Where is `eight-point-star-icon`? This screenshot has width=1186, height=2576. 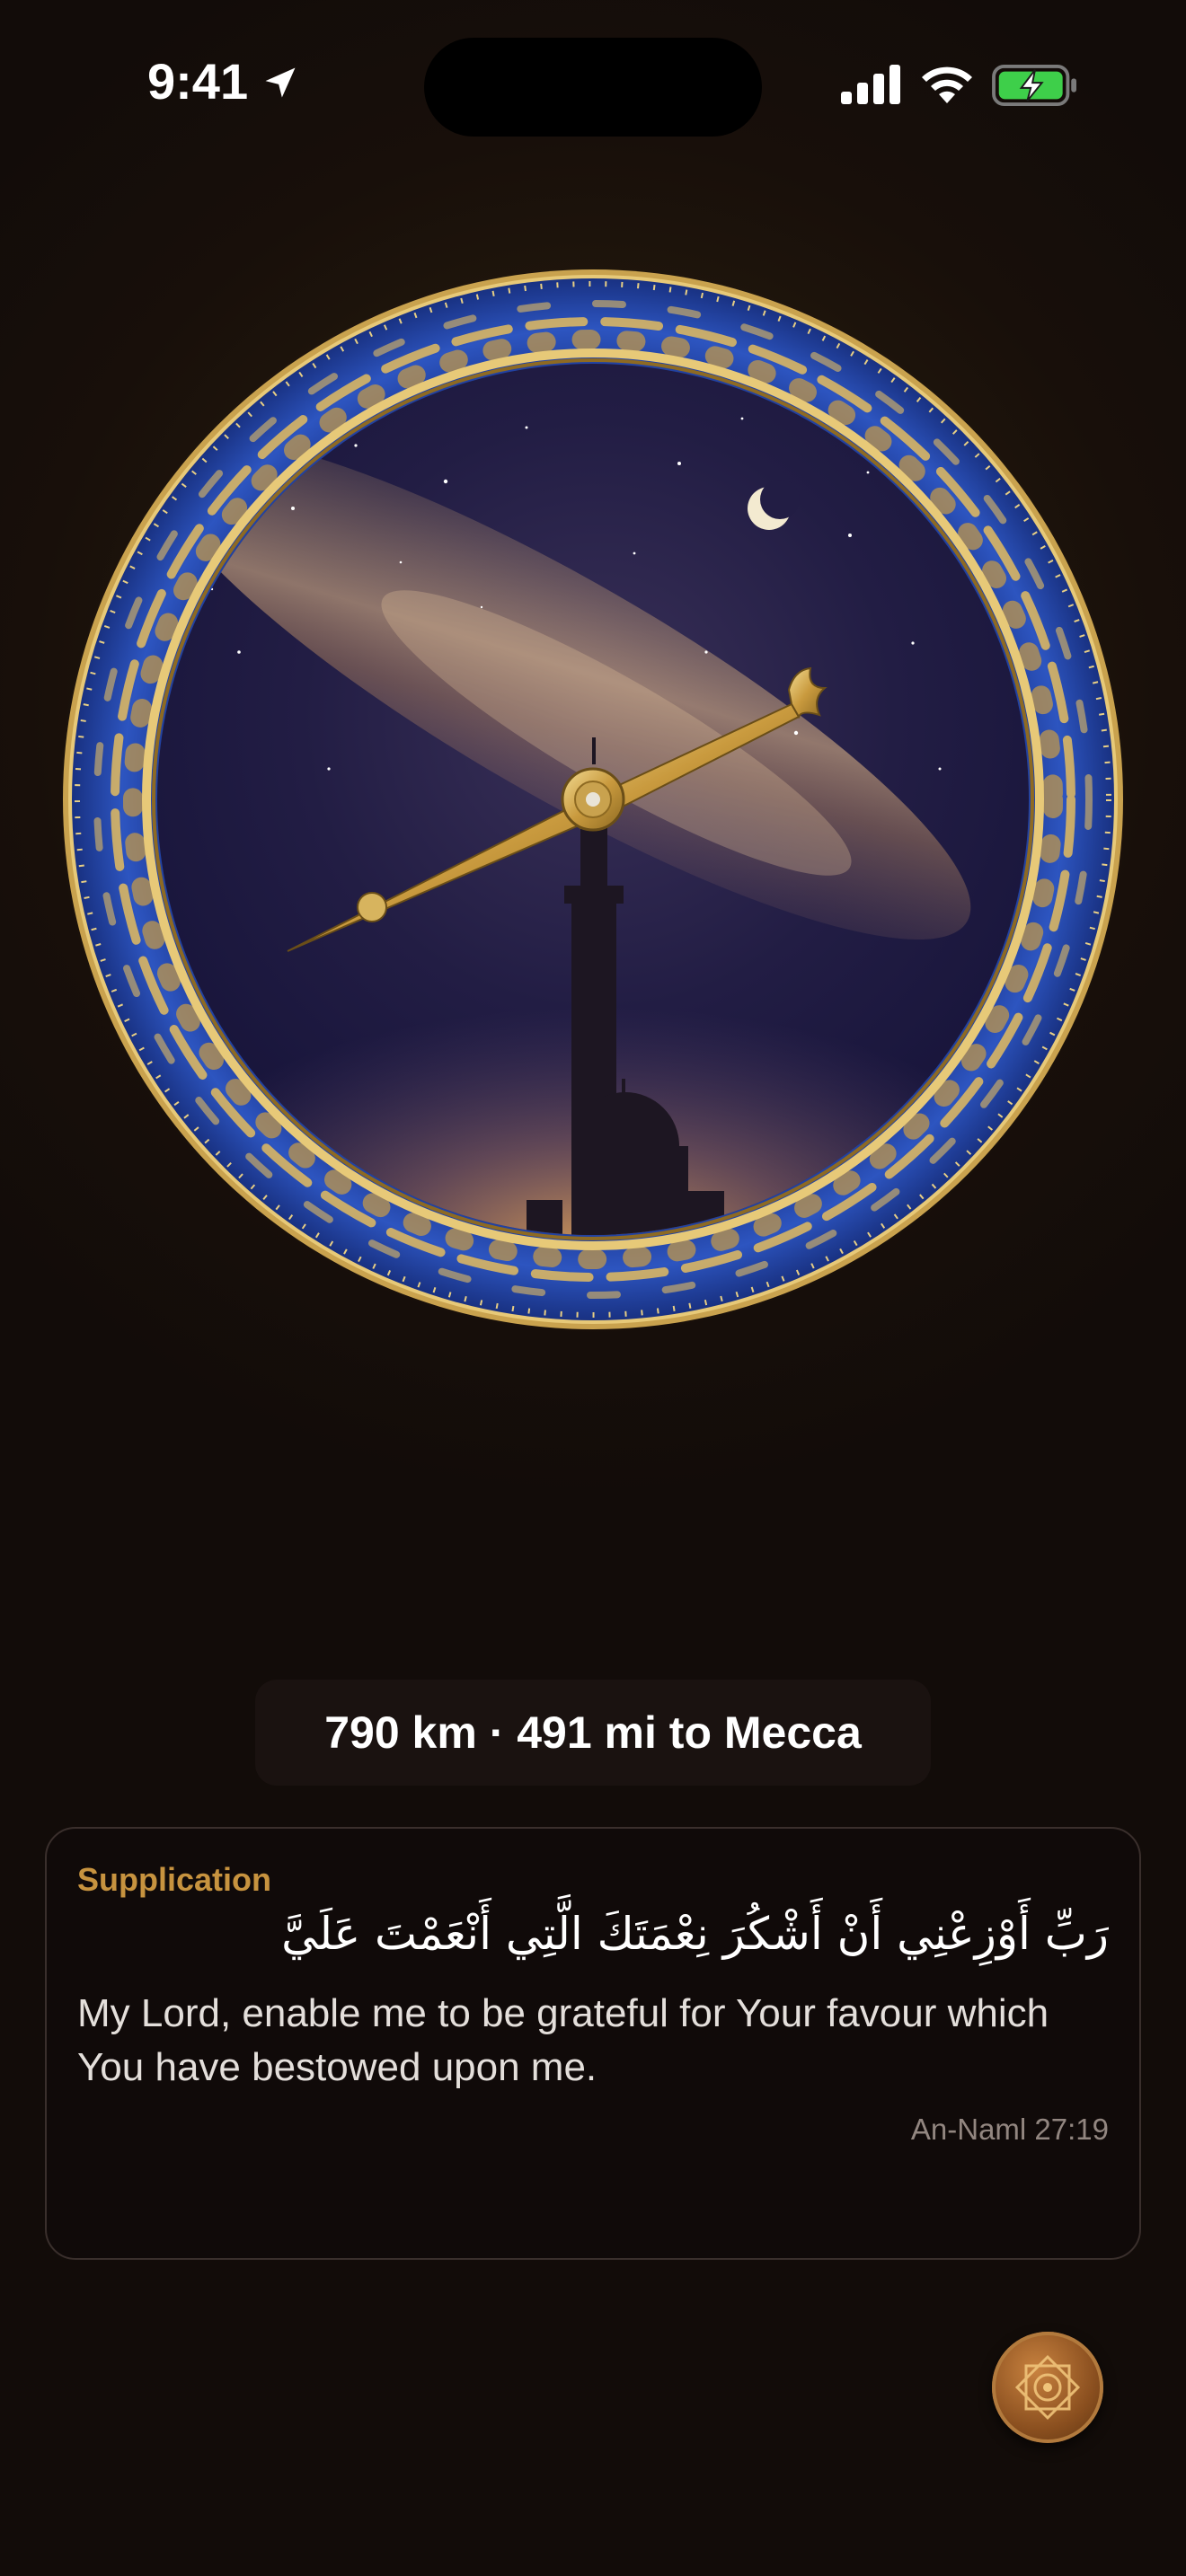 eight-point-star-icon is located at coordinates (1047, 2387).